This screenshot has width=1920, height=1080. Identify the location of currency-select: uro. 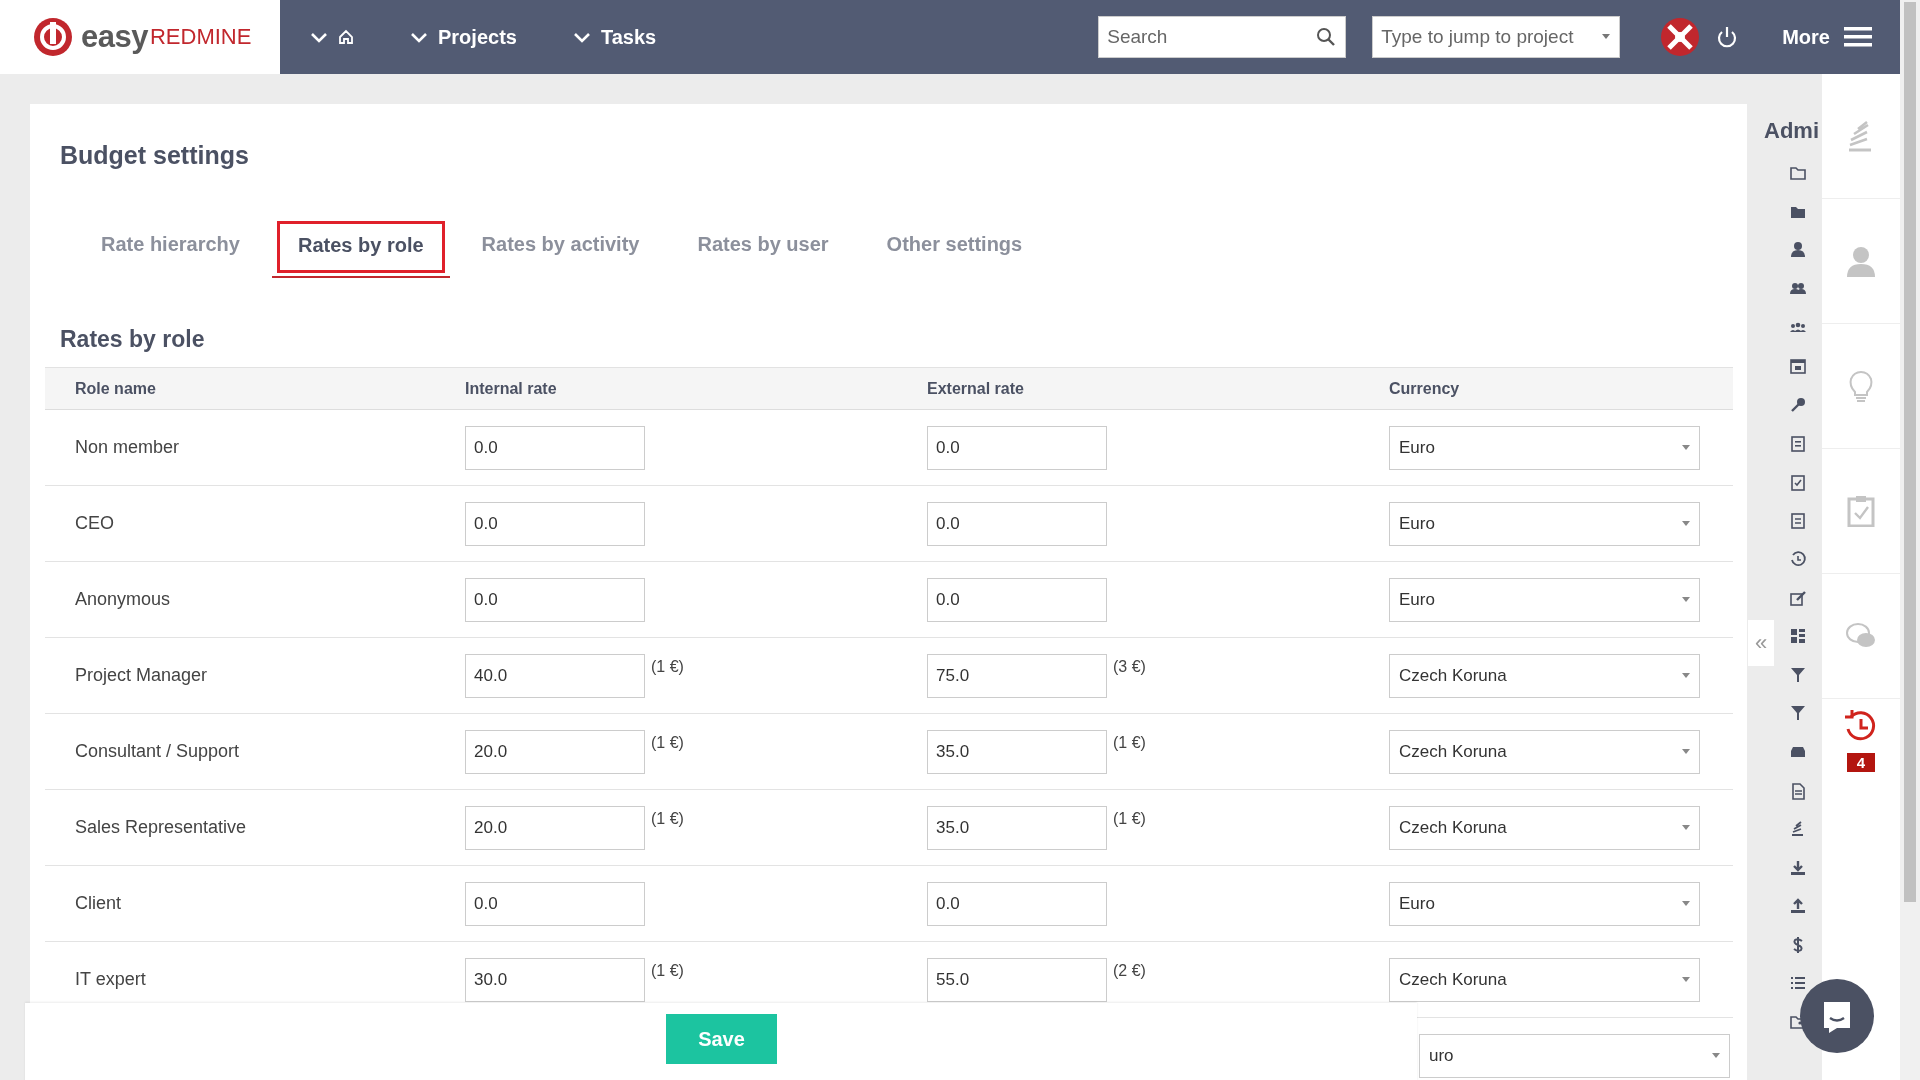
(1574, 1055).